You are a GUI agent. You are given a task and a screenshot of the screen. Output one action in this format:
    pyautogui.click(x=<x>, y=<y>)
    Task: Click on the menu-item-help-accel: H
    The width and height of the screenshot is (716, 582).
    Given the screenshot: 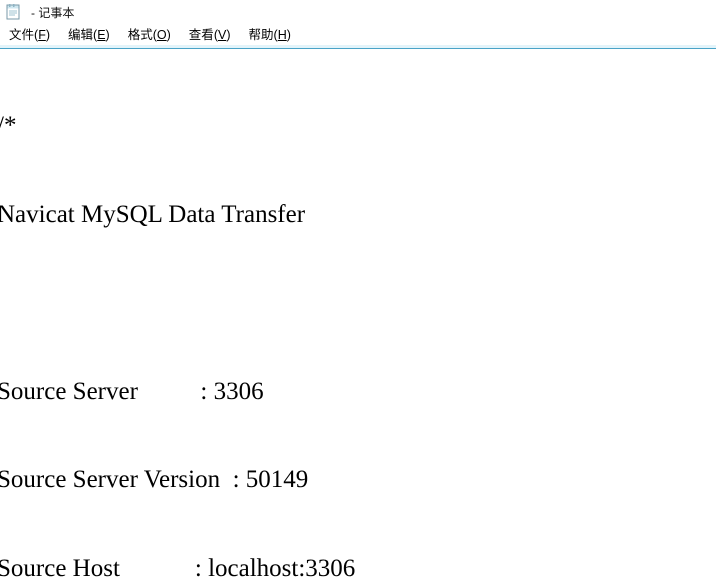 What is the action you would take?
    pyautogui.click(x=282, y=34)
    